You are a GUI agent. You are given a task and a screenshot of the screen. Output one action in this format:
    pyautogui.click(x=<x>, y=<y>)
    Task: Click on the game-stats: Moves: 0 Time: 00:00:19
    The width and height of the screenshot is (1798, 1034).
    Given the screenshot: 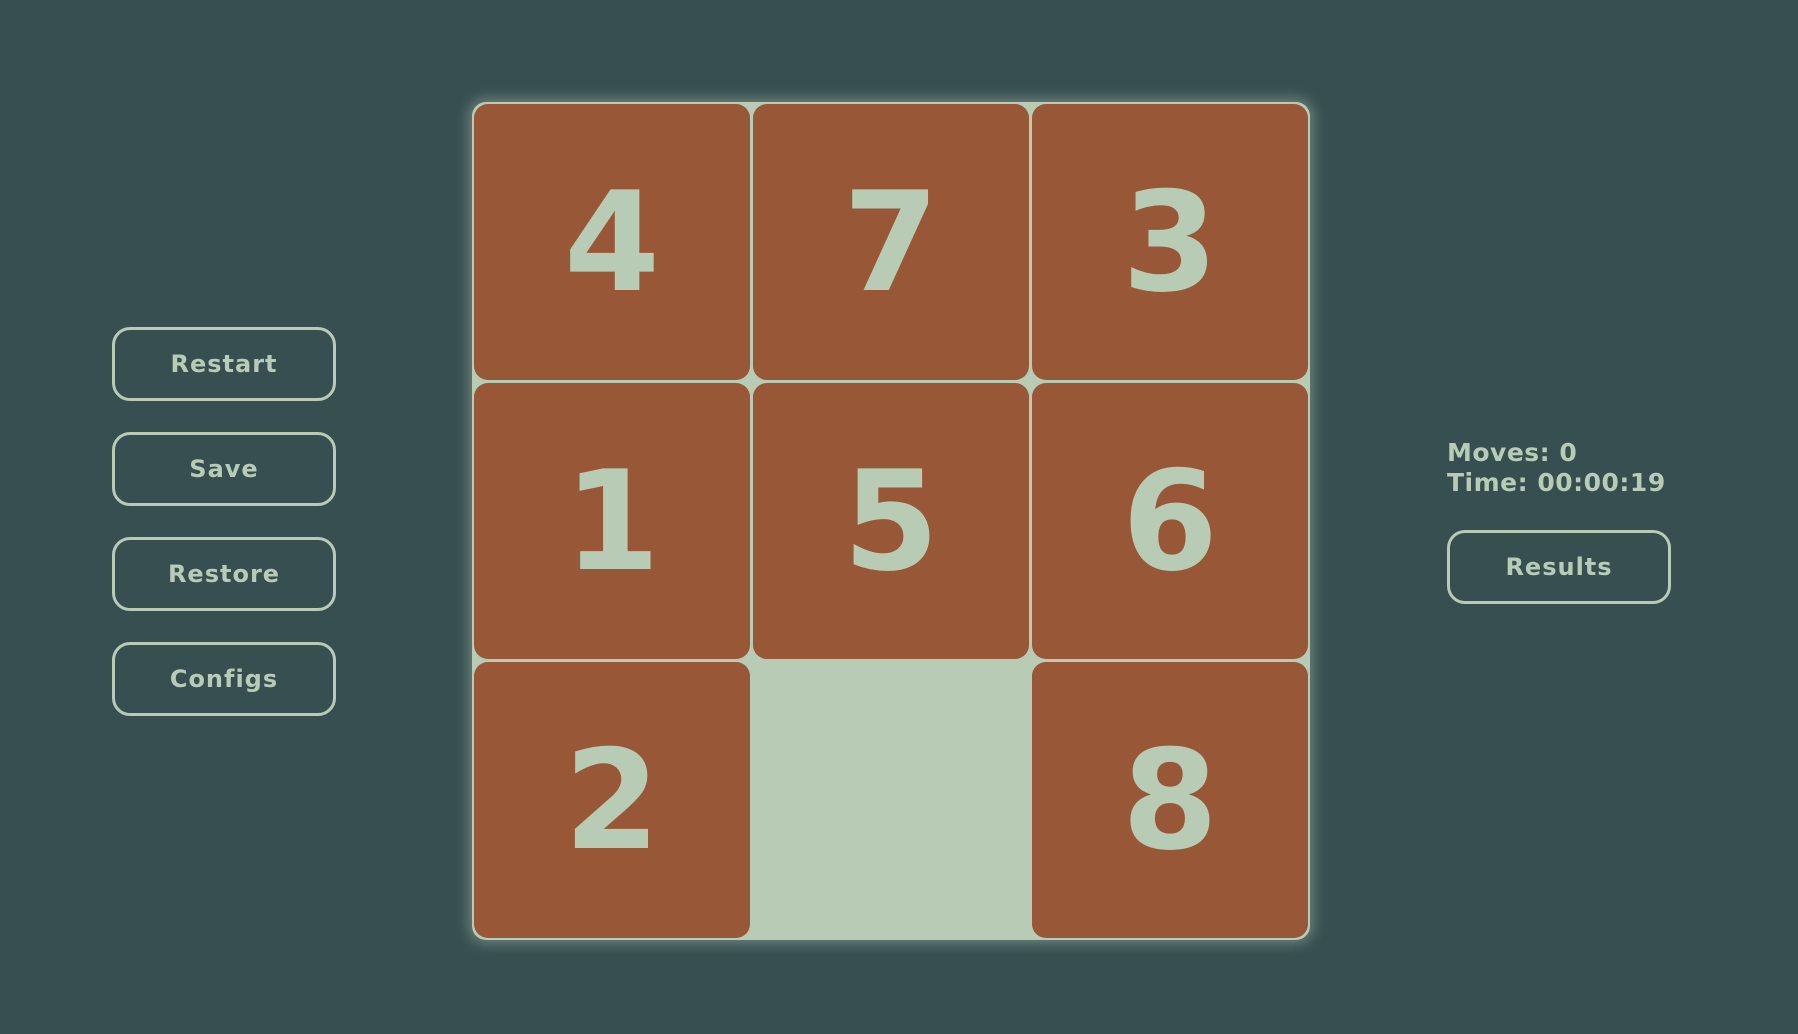 What is the action you would take?
    pyautogui.click(x=1556, y=468)
    